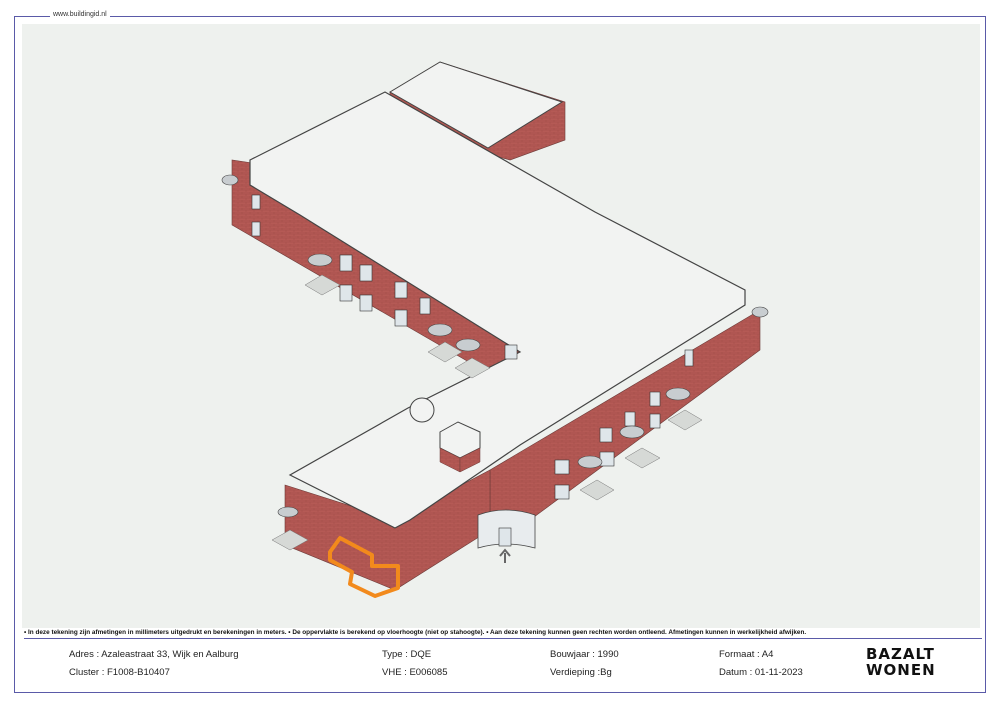 The width and height of the screenshot is (1000, 707). I want to click on bazalt-wonen-logo: BAZALT WONEN, so click(901, 662).